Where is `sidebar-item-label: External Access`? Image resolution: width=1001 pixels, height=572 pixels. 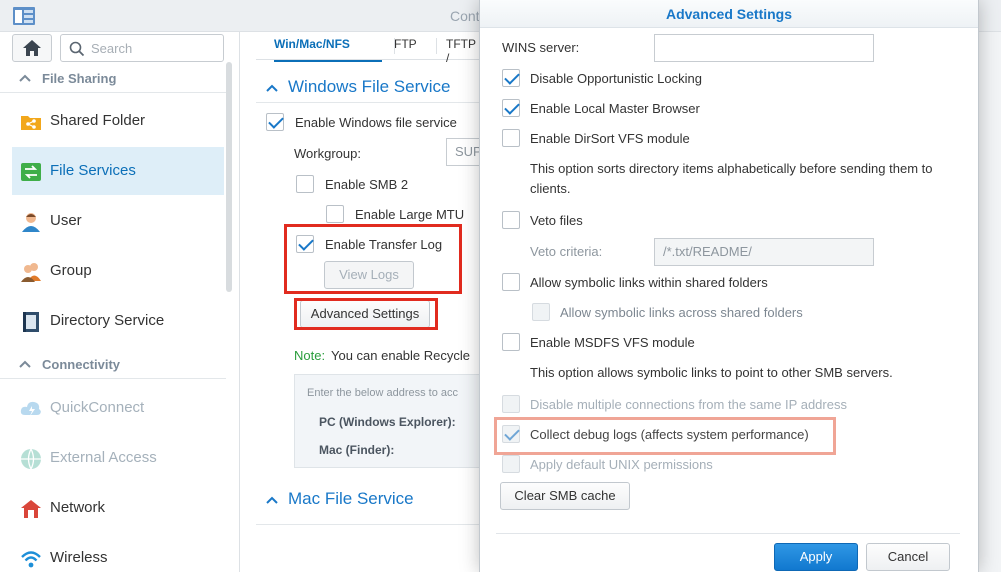 sidebar-item-label: External Access is located at coordinates (103, 457).